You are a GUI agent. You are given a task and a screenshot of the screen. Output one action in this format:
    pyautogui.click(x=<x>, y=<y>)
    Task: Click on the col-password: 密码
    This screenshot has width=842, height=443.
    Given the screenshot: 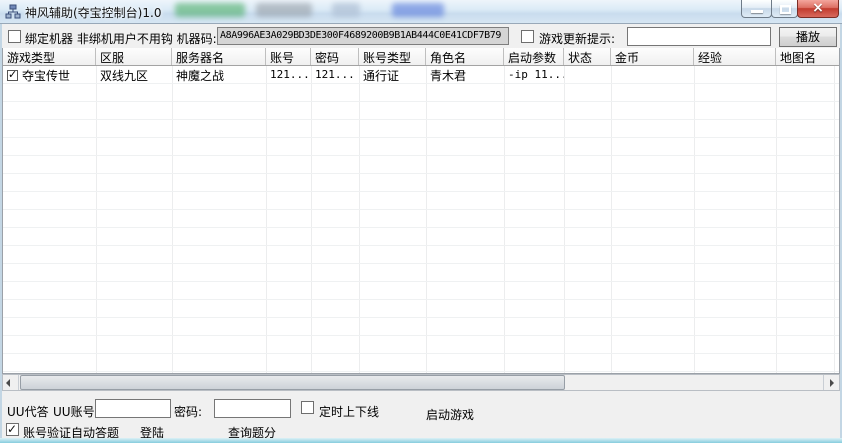 What is the action you would take?
    pyautogui.click(x=335, y=56)
    